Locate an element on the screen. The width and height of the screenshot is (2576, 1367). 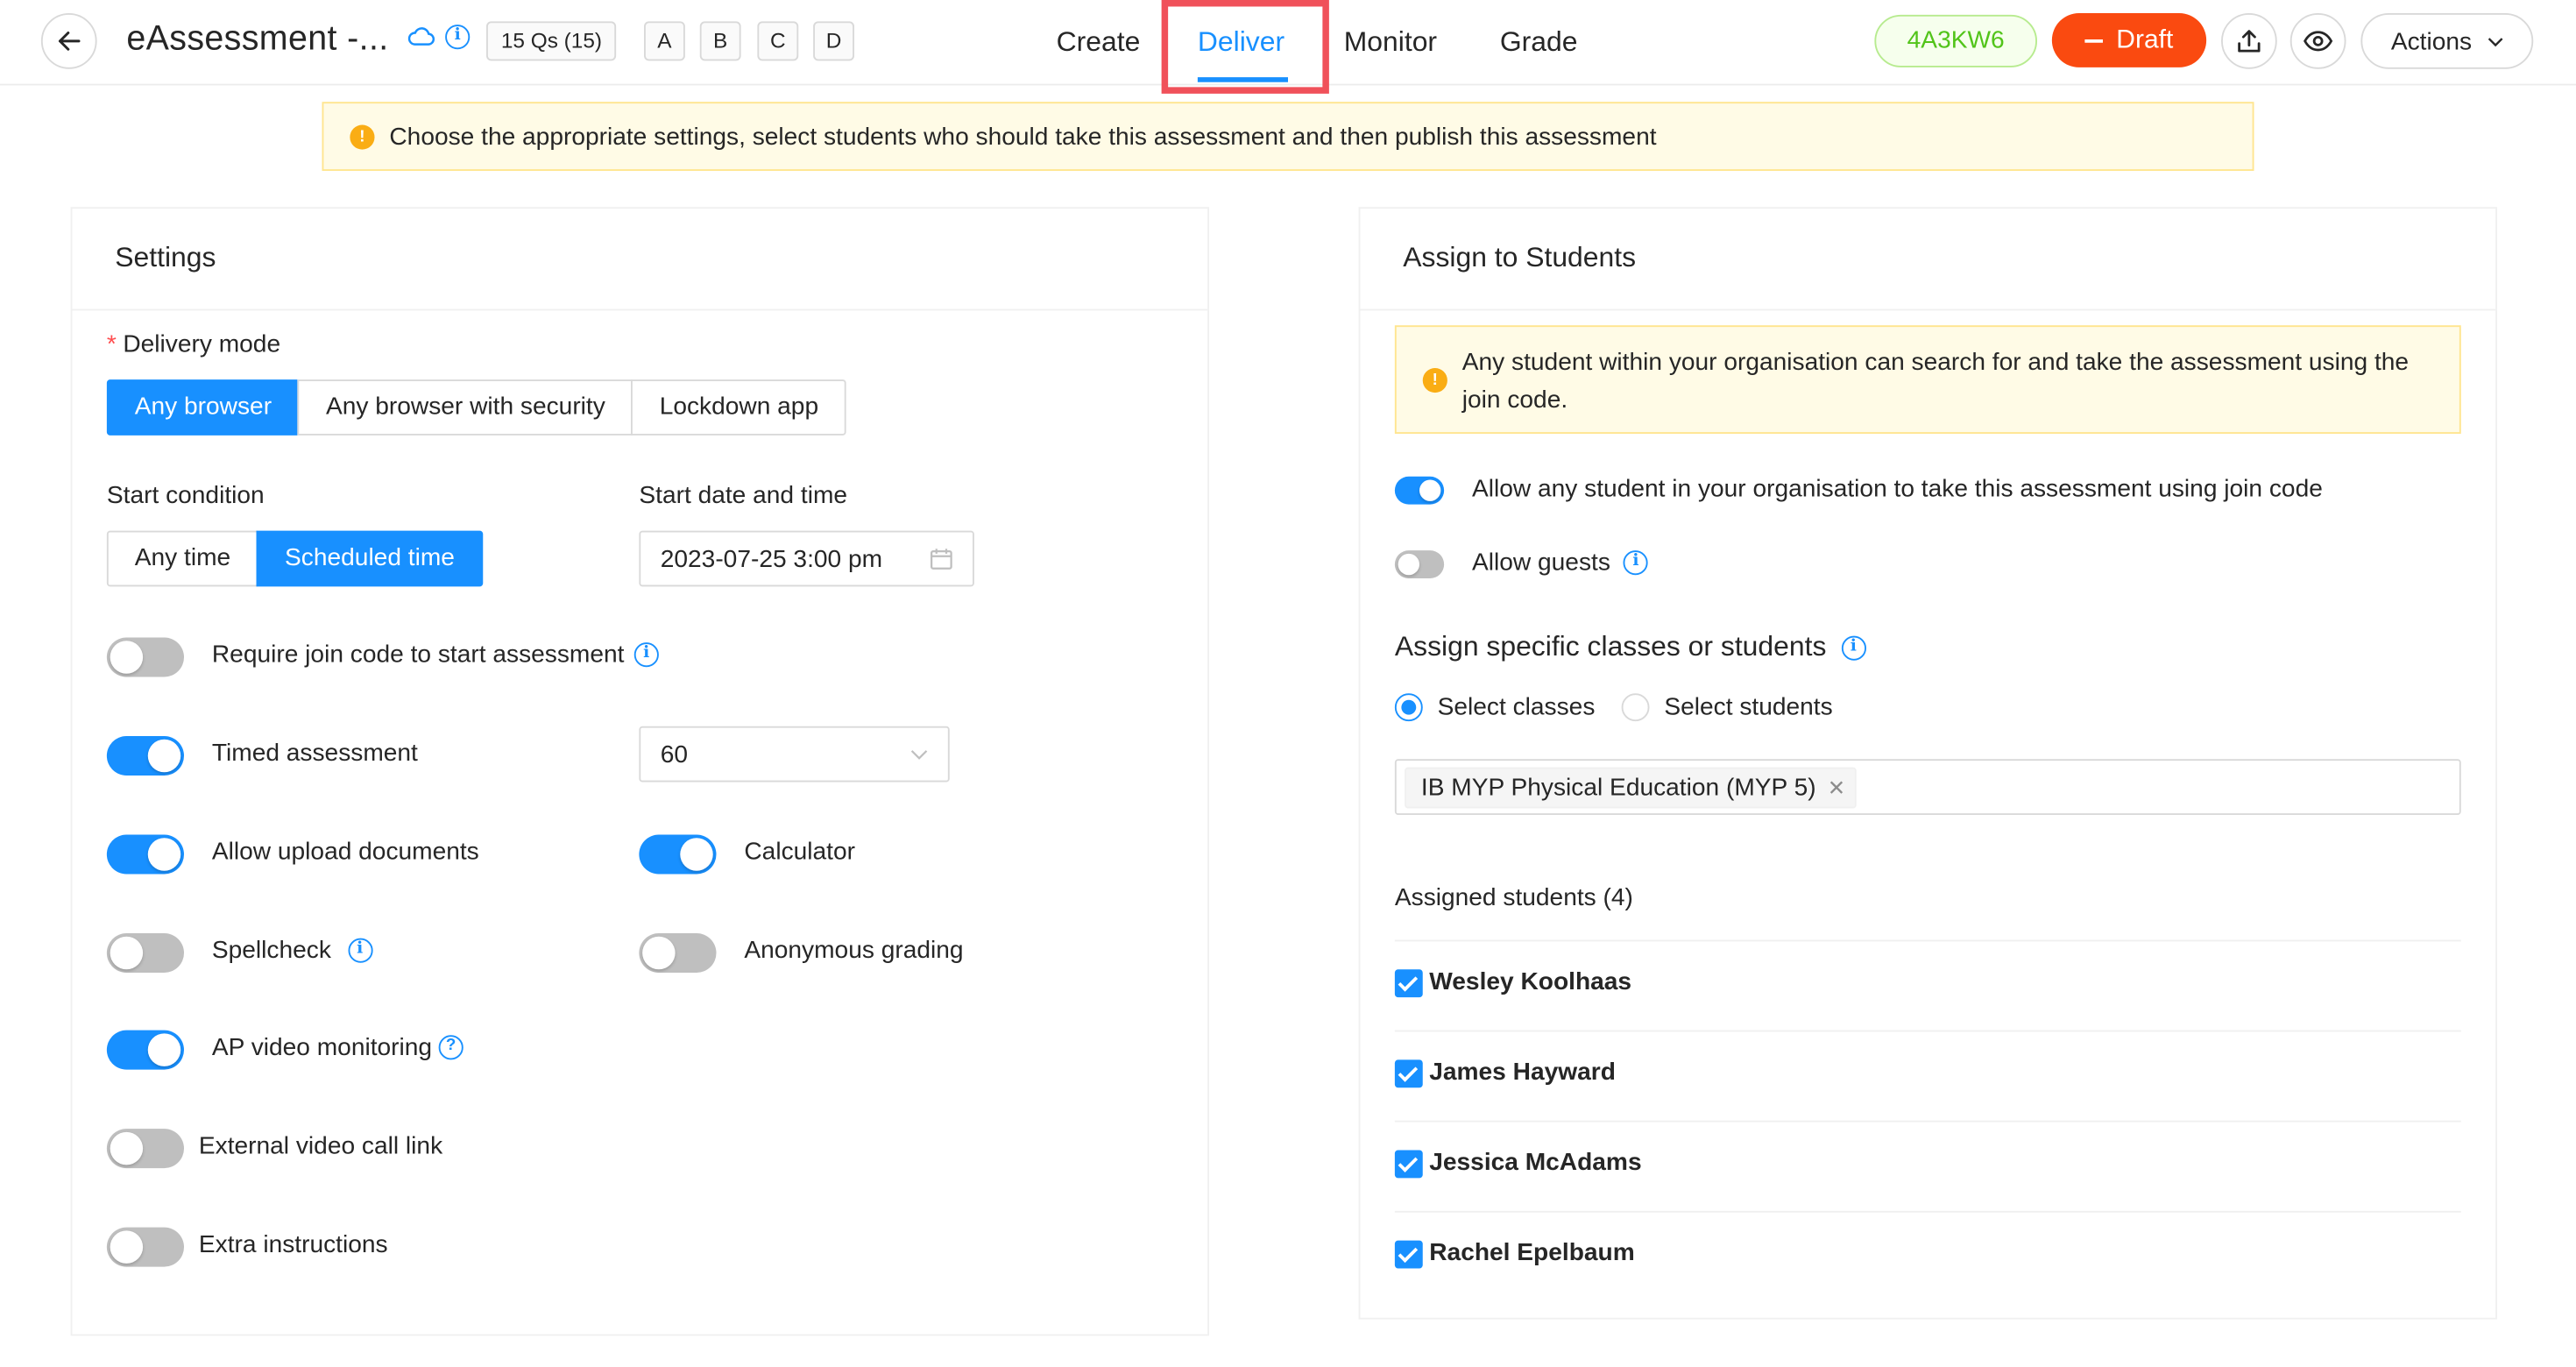
help-icon: ? is located at coordinates (451, 1047).